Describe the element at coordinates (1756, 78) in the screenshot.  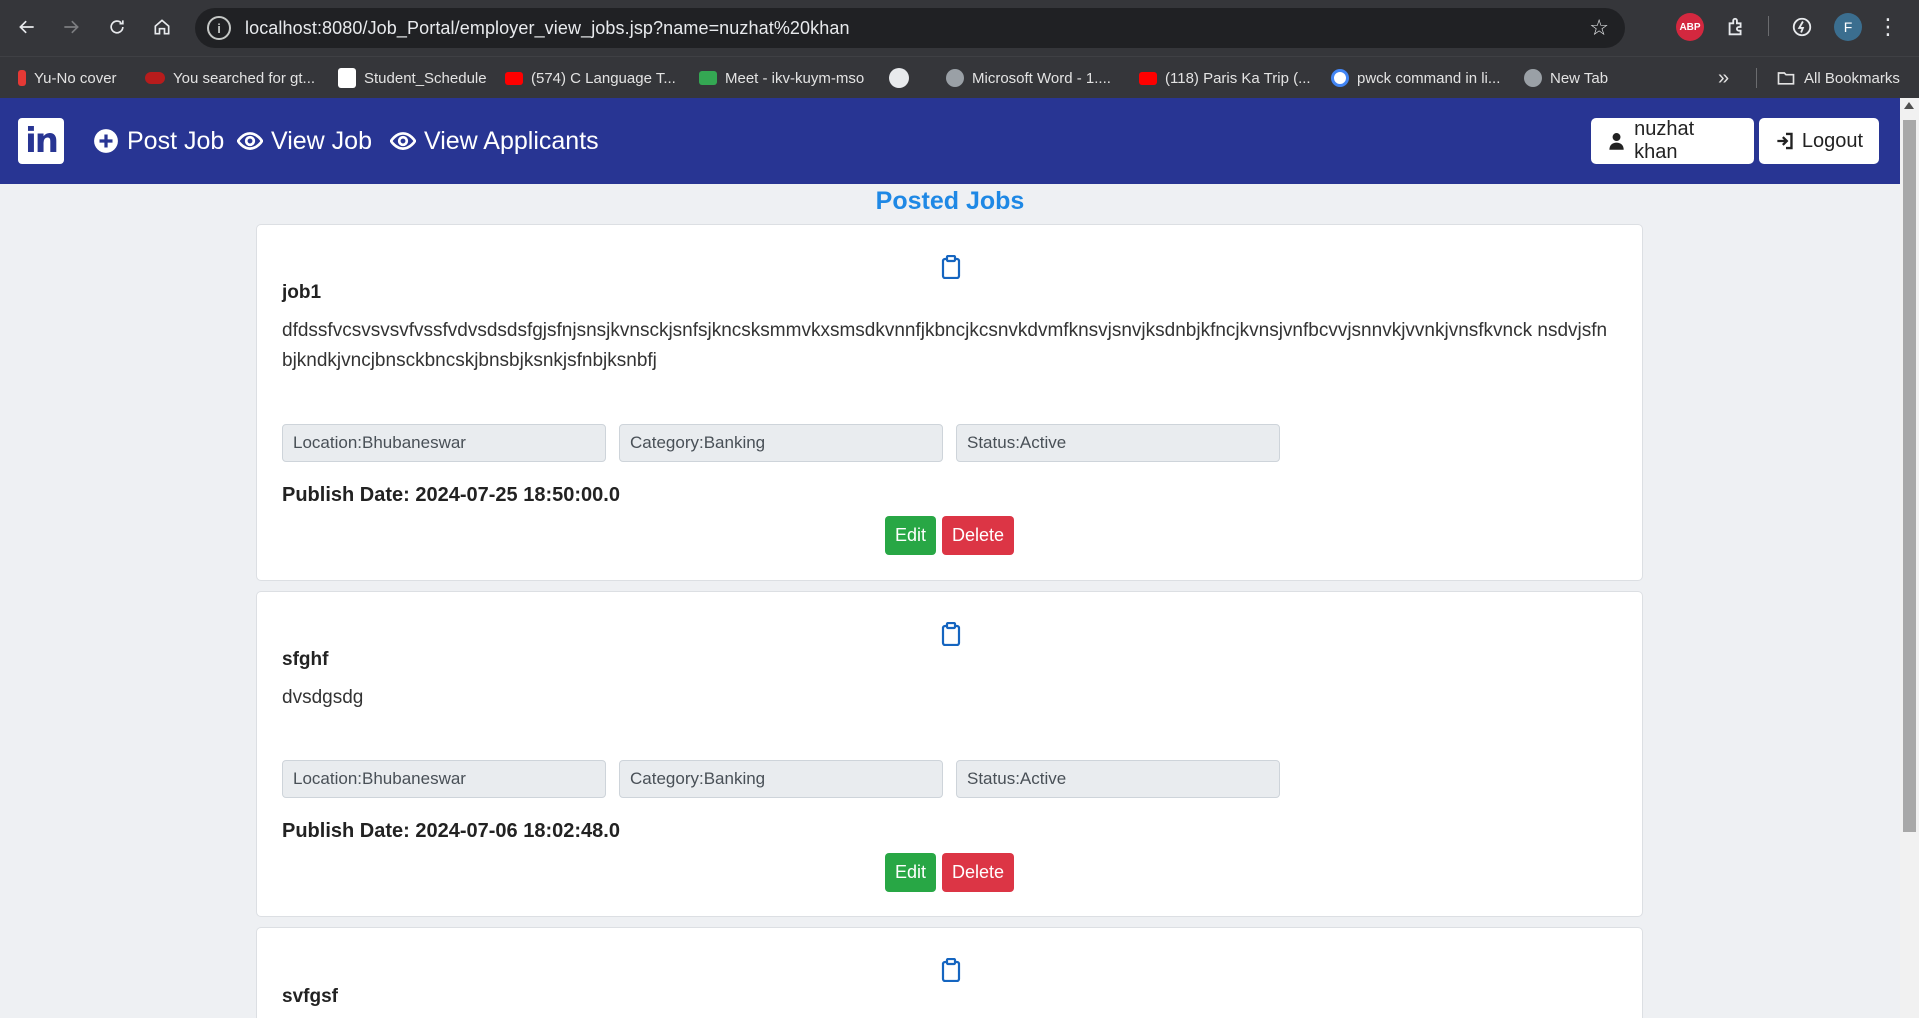
I see `bookmarks-divider` at that location.